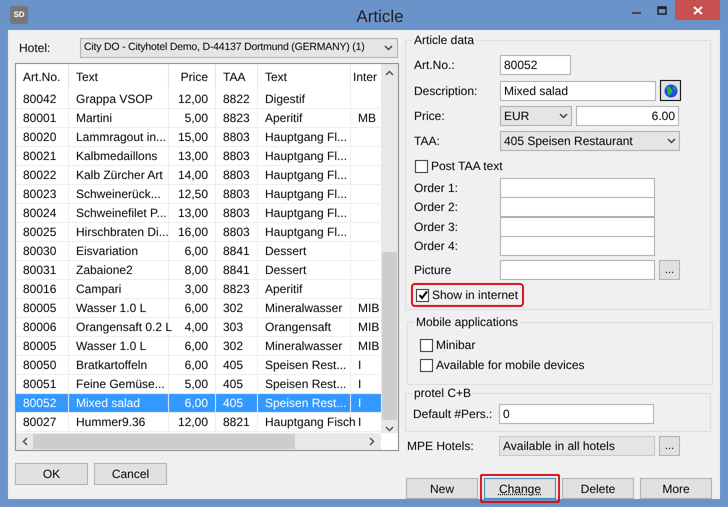  I want to click on table-cell-text: 80021, so click(39, 156).